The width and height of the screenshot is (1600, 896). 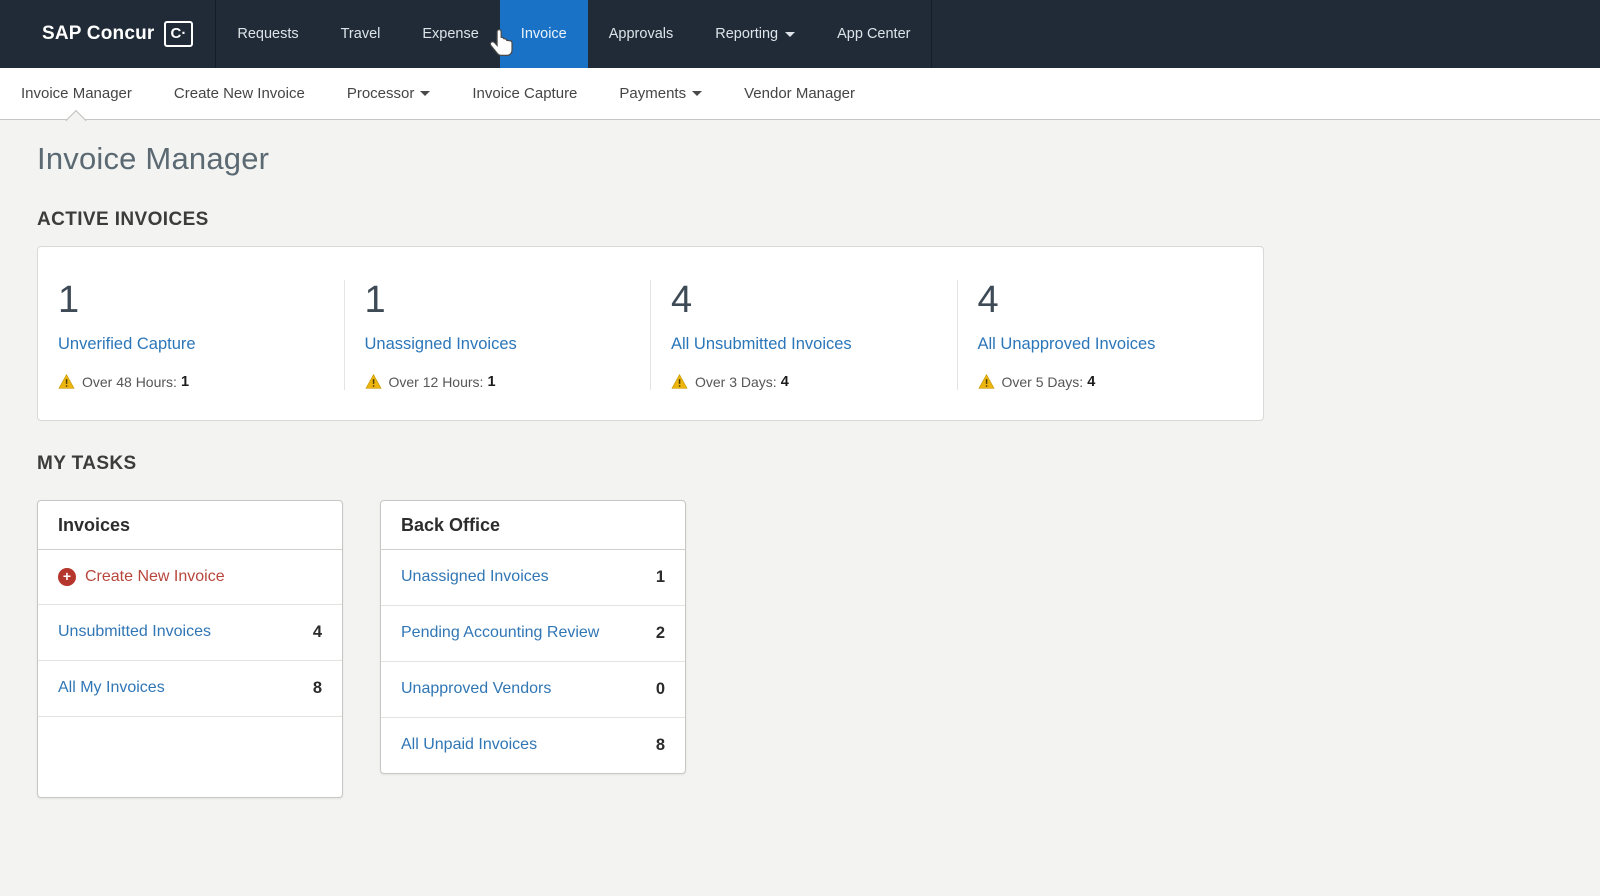 What do you see at coordinates (873, 34) in the screenshot?
I see `nav-app-center: App Center` at bounding box center [873, 34].